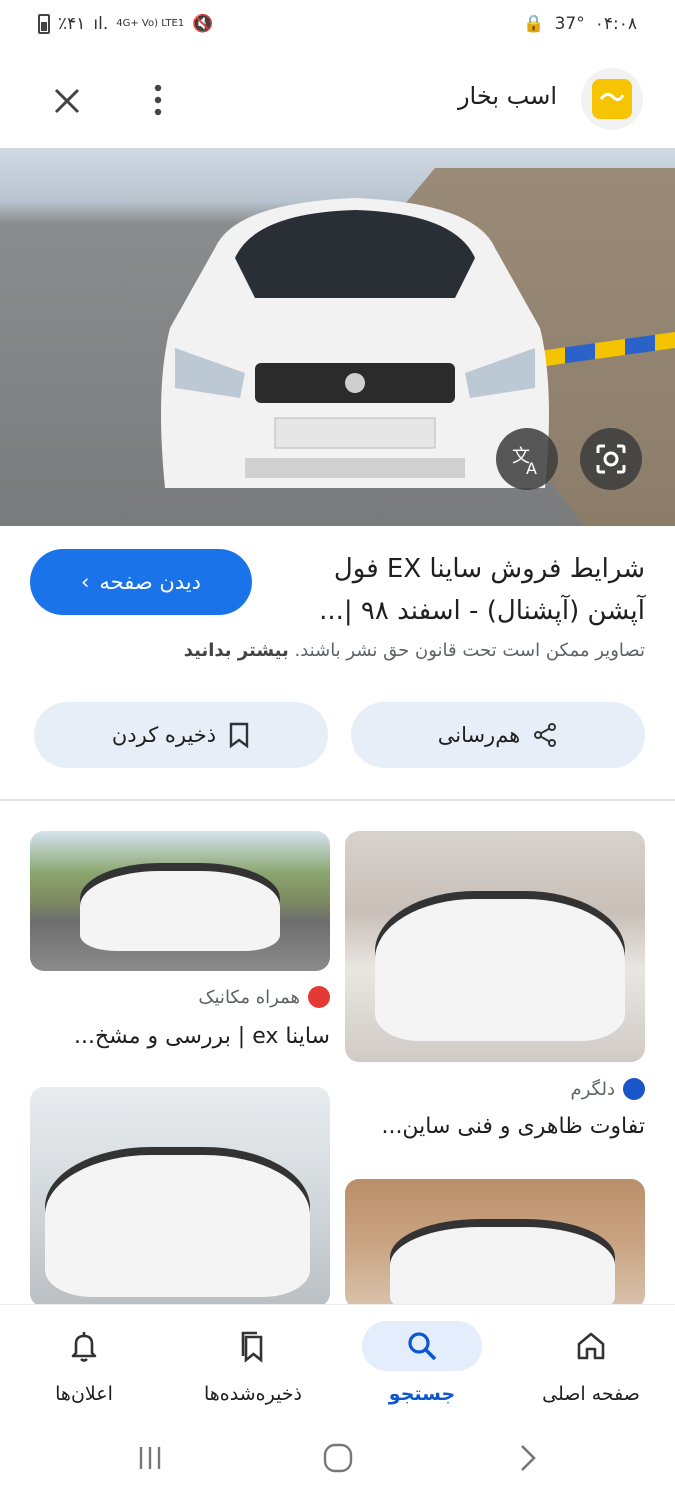 The height and width of the screenshot is (1500, 675). I want to click on search-icon, so click(422, 1346).